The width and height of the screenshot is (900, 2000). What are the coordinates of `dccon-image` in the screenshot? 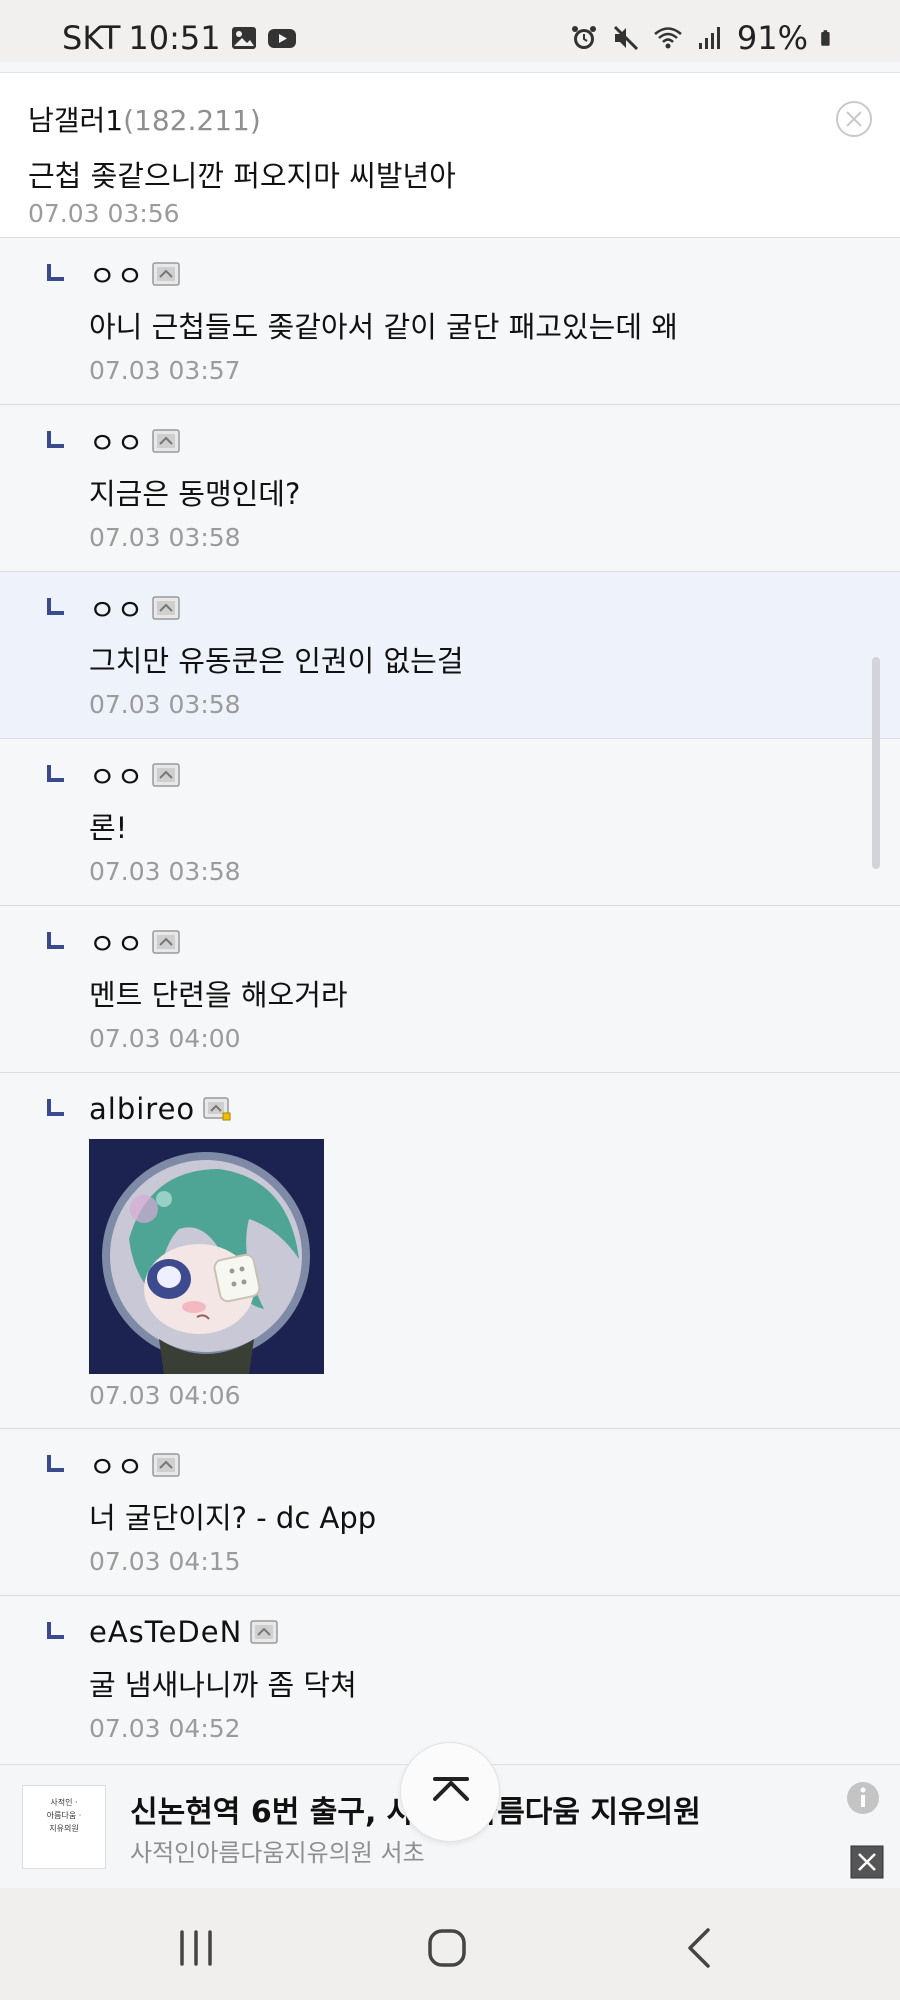 It's located at (206, 1256).